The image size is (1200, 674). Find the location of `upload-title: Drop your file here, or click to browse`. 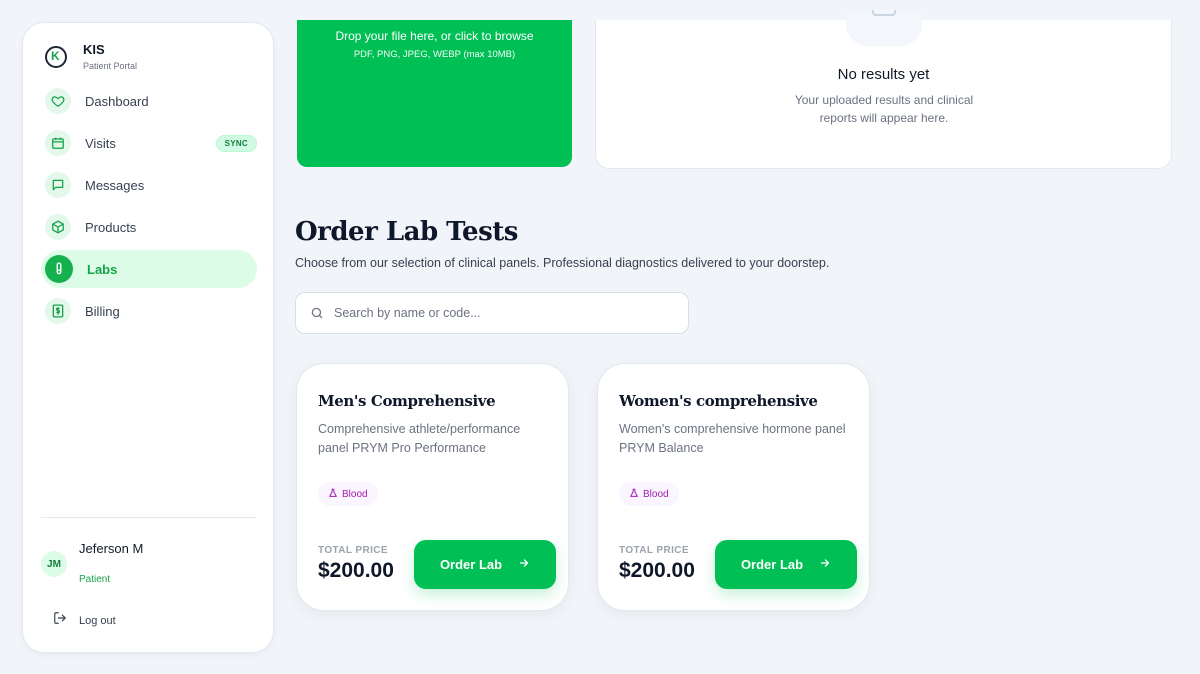

upload-title: Drop your file here, or click to browse is located at coordinates (434, 36).